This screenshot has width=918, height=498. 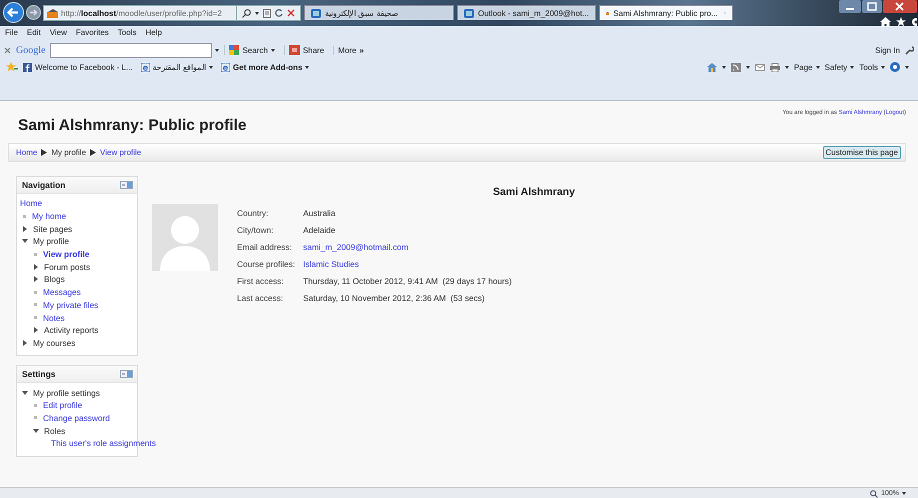 I want to click on share-button: Share, so click(x=306, y=50).